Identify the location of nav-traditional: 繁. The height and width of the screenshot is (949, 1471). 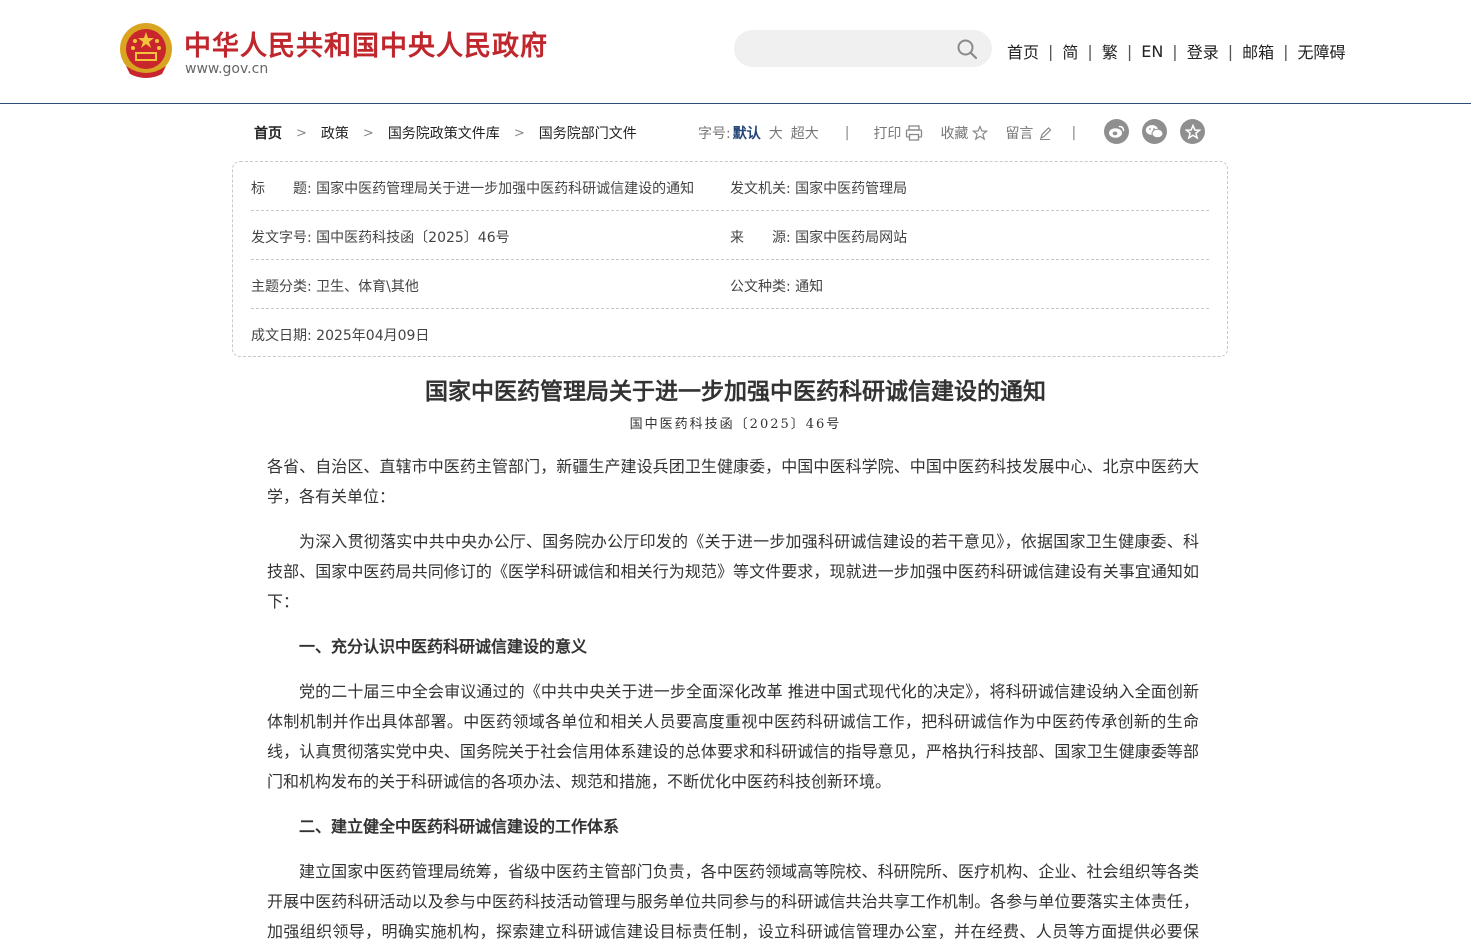
(1110, 51).